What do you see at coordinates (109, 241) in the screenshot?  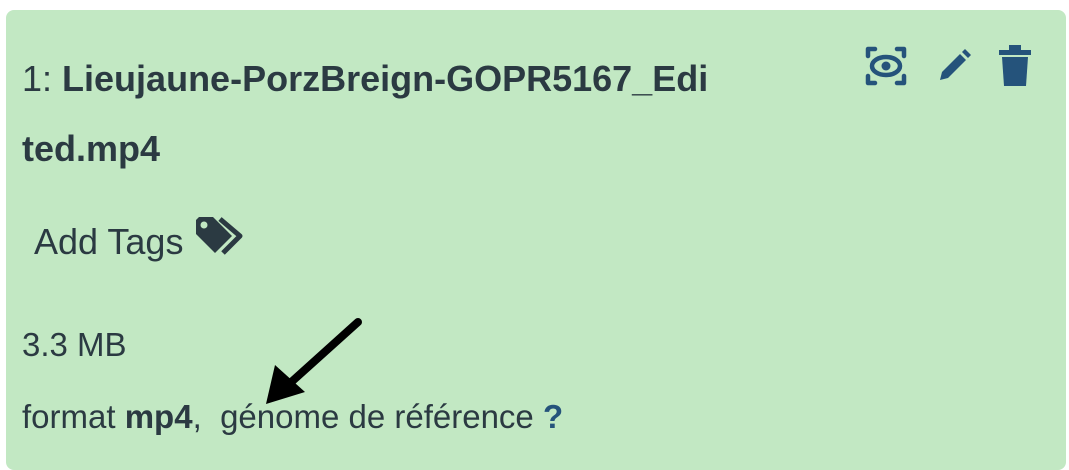 I see `add-tags-label: Add Tags` at bounding box center [109, 241].